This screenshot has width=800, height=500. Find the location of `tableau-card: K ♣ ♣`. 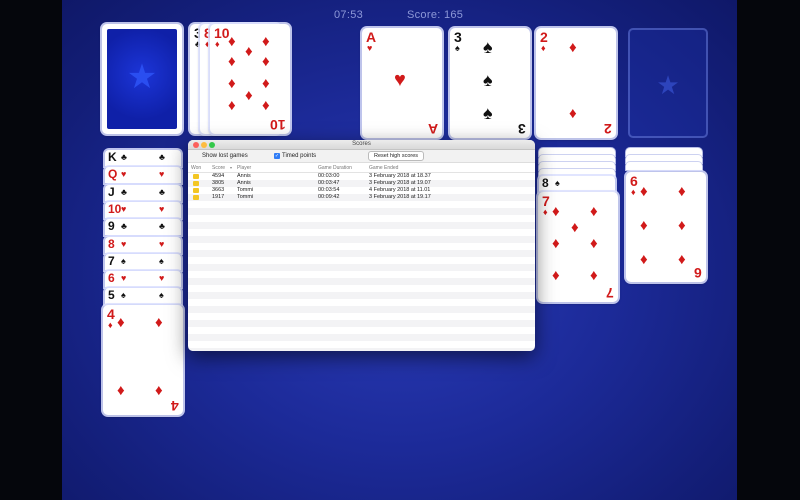

tableau-card: K ♣ ♣ is located at coordinates (143, 158).